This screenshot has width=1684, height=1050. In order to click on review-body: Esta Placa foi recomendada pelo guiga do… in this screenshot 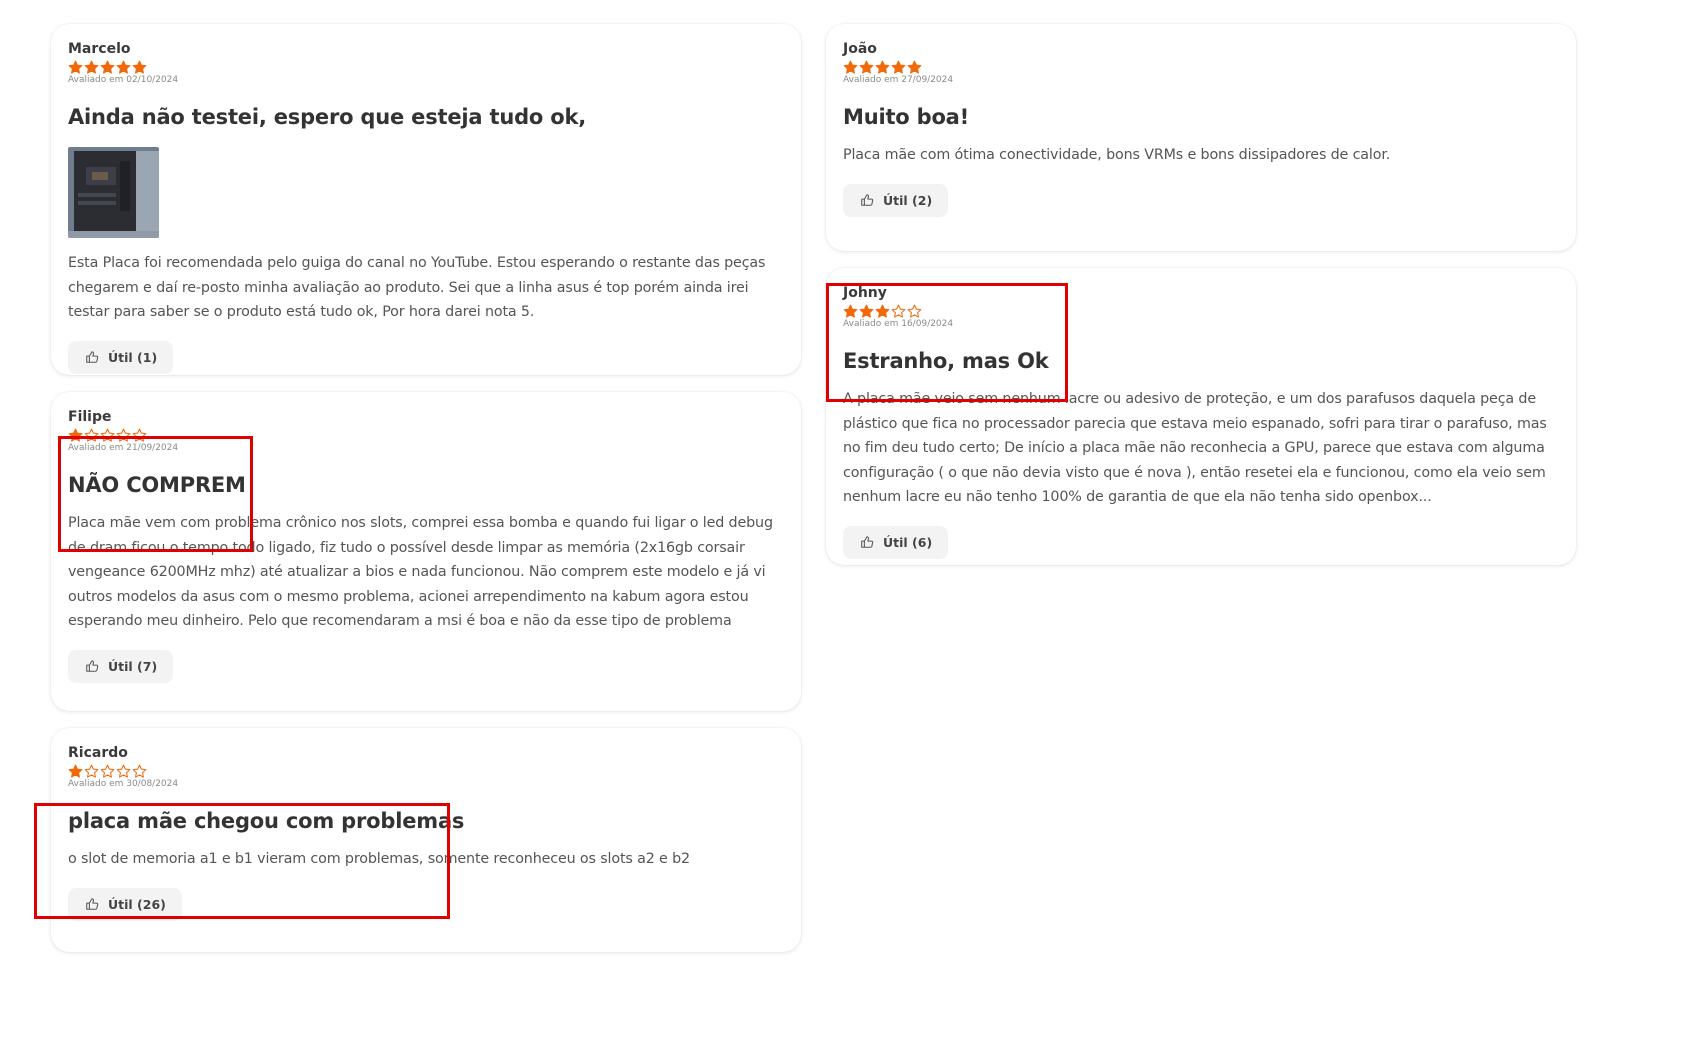, I will do `click(417, 287)`.